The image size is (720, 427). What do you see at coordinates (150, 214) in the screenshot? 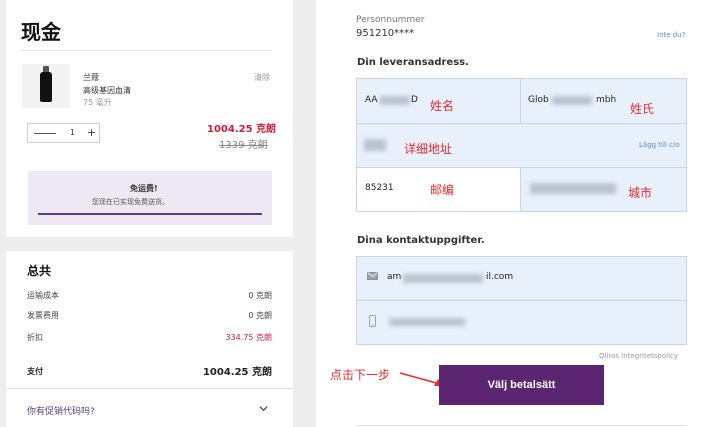
I see `free-shipping-progress` at bounding box center [150, 214].